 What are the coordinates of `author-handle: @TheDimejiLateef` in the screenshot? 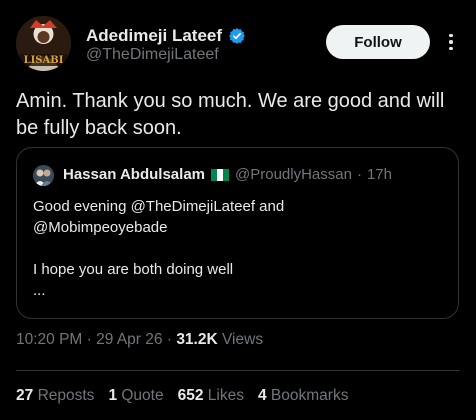 It's located at (152, 55).